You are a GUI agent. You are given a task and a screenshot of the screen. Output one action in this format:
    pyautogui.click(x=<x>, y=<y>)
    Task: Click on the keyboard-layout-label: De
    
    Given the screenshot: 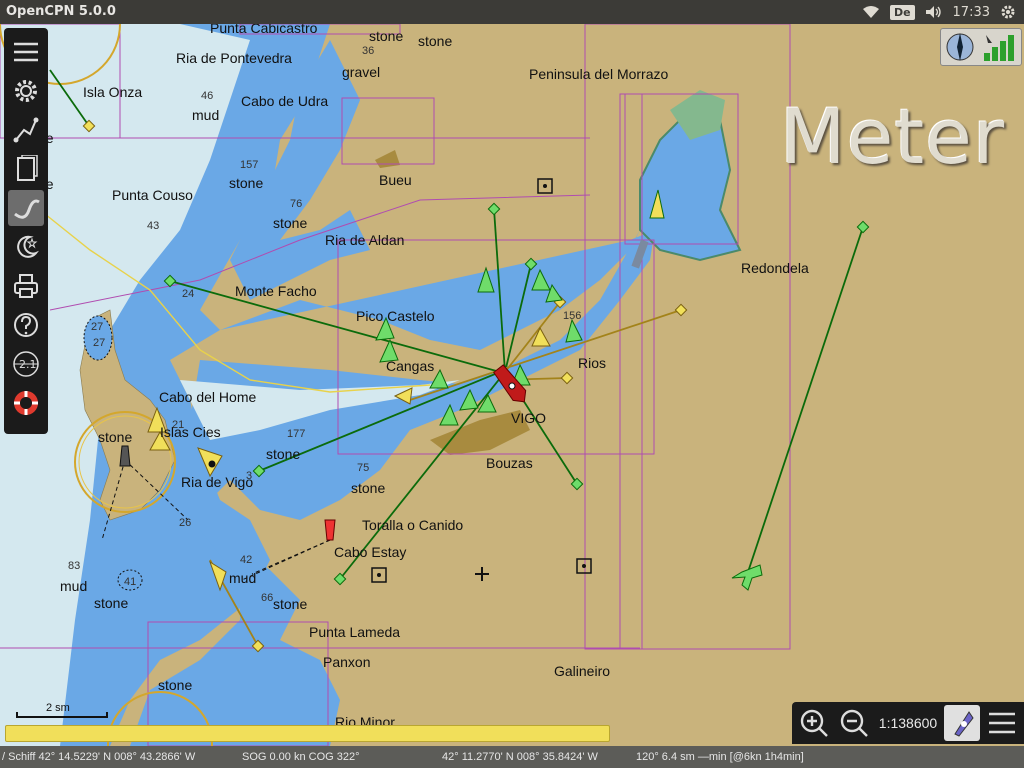 What is the action you would take?
    pyautogui.click(x=902, y=12)
    